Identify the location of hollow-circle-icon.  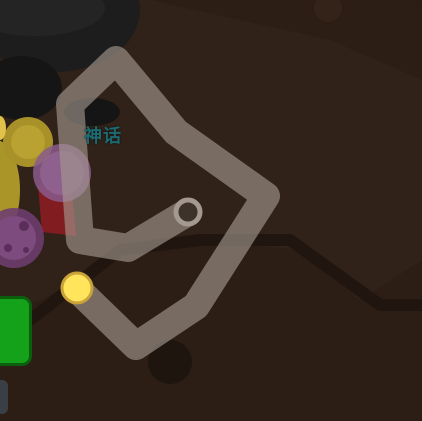
(188, 212).